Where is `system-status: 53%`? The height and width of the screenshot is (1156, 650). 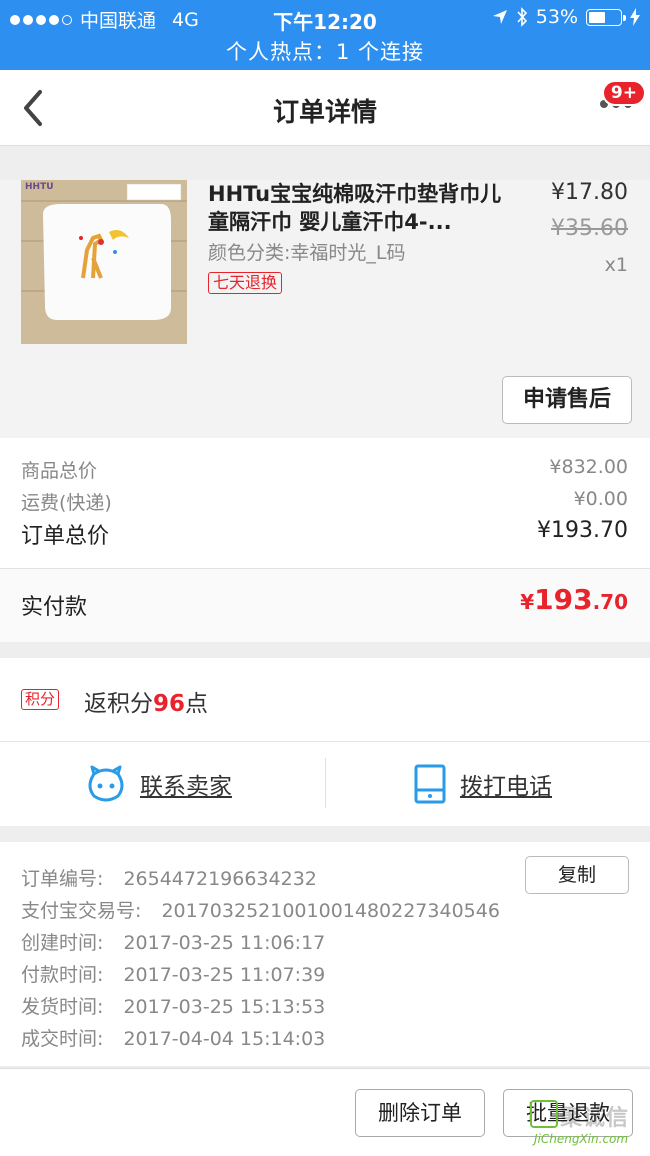
system-status: 53% is located at coordinates (566, 17).